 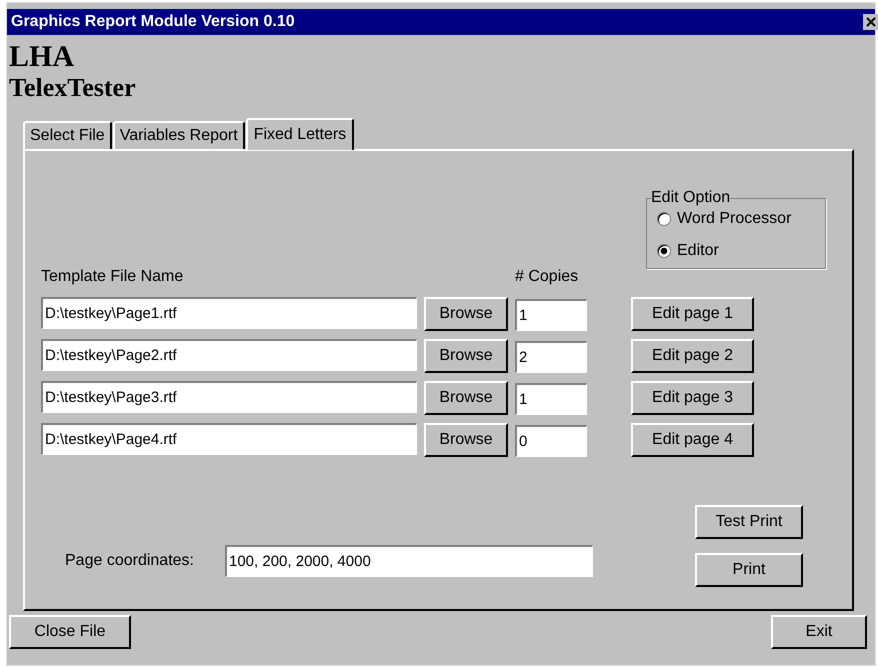 What do you see at coordinates (551, 357) in the screenshot?
I see `copies-field: 2` at bounding box center [551, 357].